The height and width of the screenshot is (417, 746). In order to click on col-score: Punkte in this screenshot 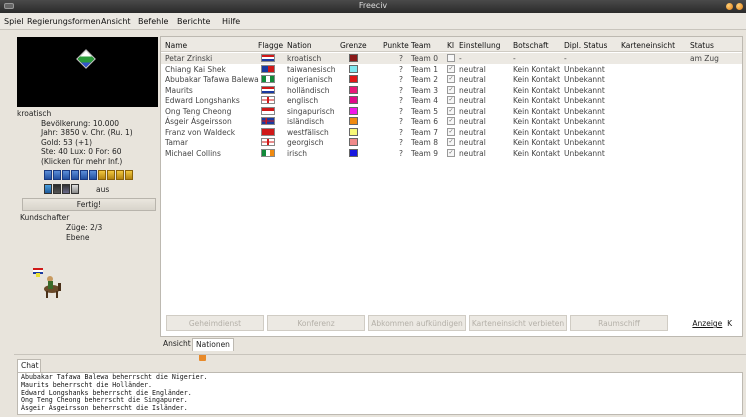, I will do `click(396, 45)`.